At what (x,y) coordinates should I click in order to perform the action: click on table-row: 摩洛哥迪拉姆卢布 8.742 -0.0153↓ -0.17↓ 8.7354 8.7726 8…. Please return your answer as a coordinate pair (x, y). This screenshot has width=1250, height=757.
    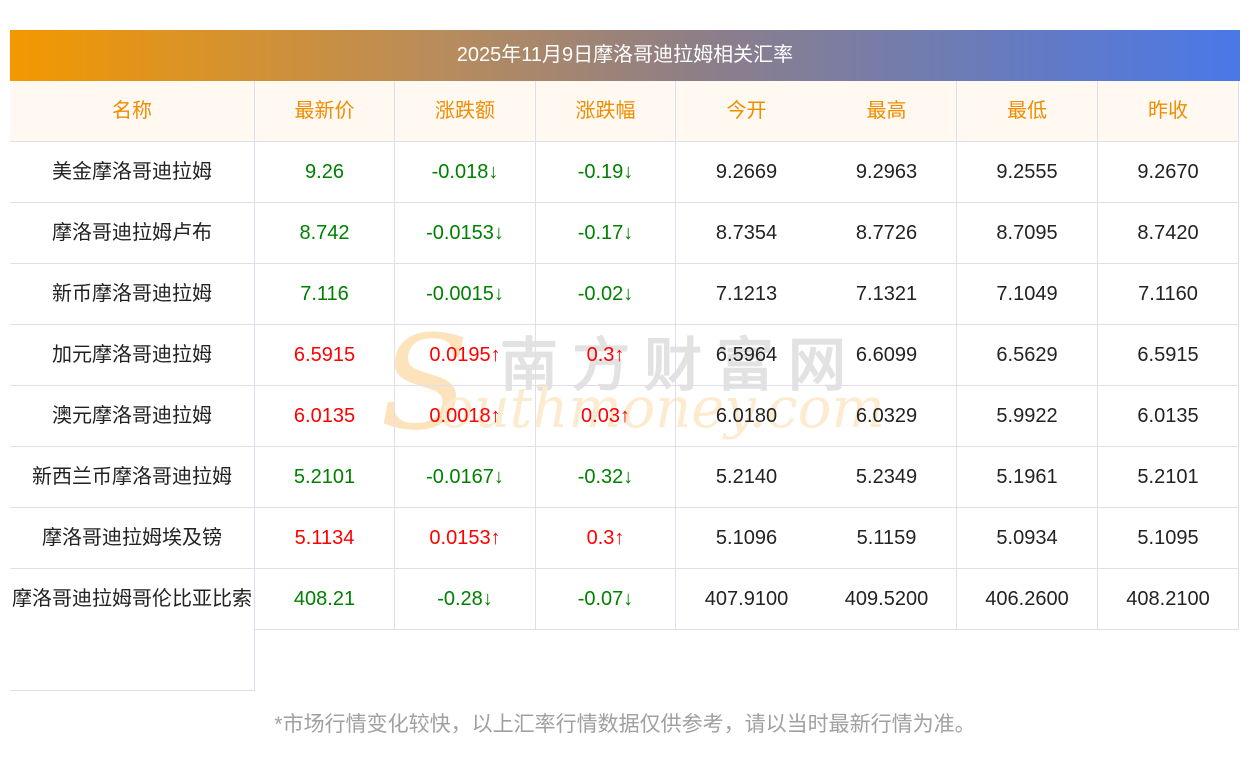
    Looking at the image, I should click on (624, 233).